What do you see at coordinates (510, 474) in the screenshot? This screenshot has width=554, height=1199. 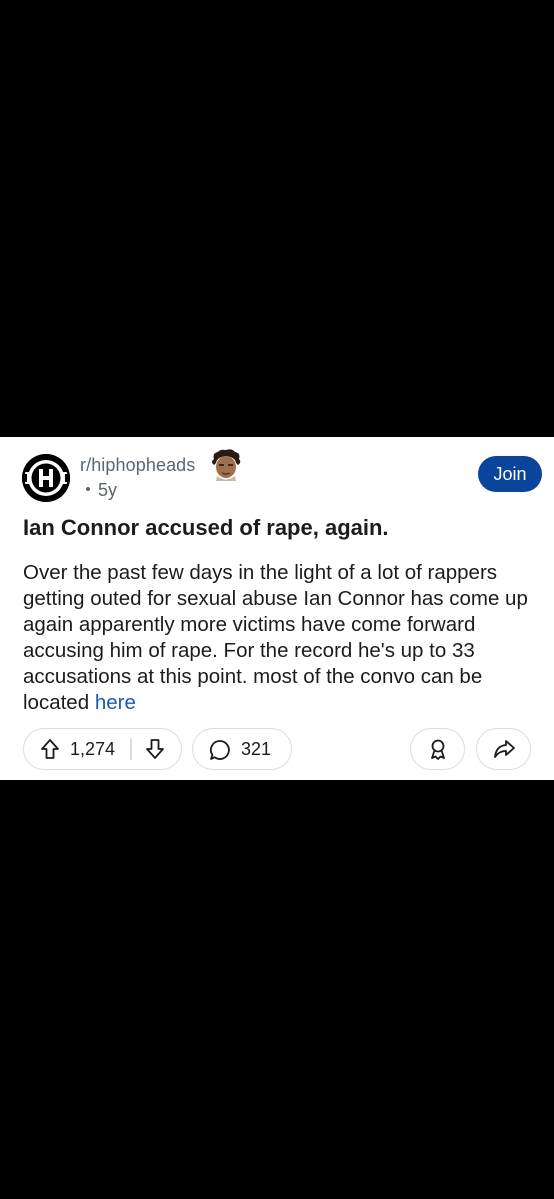 I see `join-button: Join` at bounding box center [510, 474].